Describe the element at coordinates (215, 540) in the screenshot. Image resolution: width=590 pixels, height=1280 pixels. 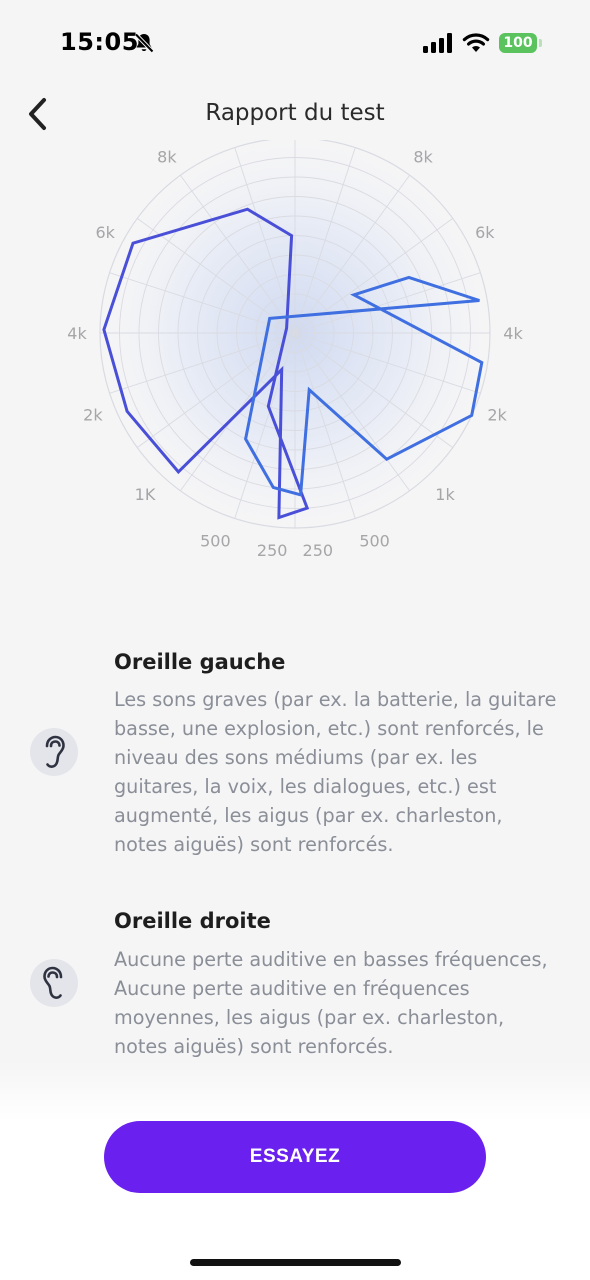
I see `radar-label-left: 500` at that location.